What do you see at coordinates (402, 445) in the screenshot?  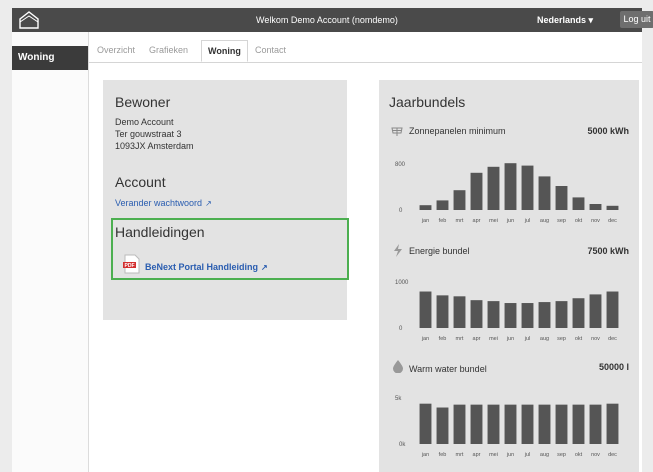 I see `y-tick-label: 0k` at bounding box center [402, 445].